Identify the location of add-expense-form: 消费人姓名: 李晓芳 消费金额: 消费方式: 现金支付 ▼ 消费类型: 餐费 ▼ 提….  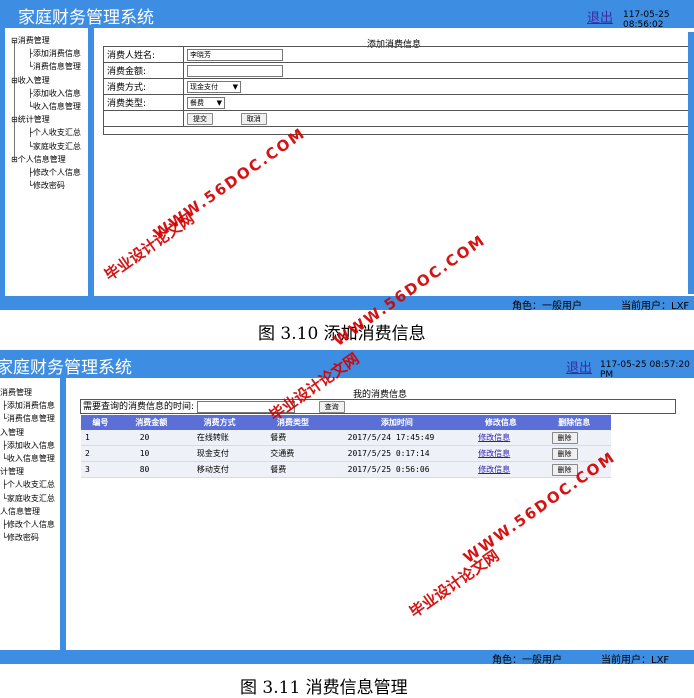
(398, 90).